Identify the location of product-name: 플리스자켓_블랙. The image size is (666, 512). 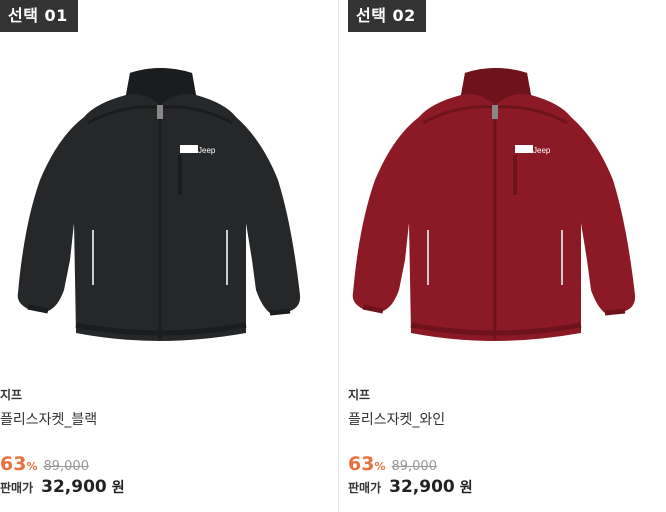
(48, 419).